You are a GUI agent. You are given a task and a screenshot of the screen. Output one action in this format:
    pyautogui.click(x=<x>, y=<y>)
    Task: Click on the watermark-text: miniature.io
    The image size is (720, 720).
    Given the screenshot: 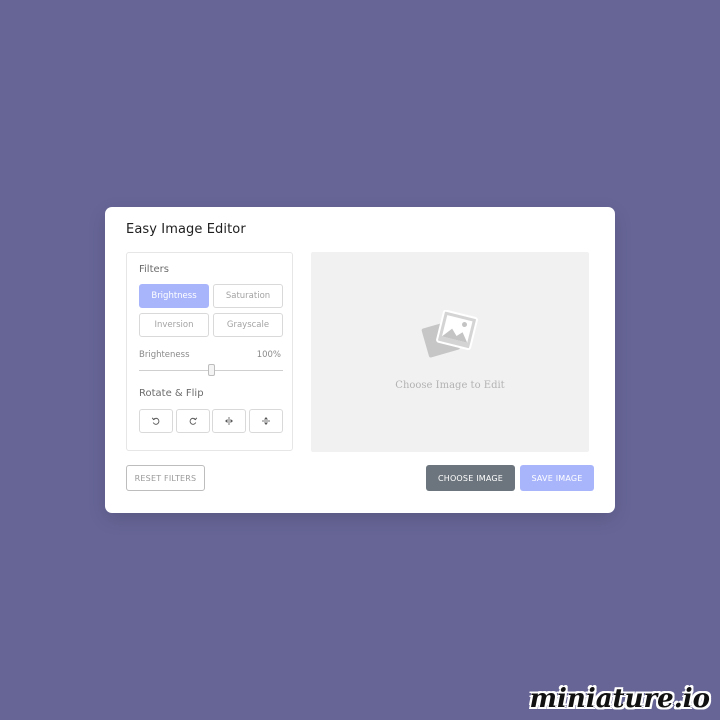 What is the action you would take?
    pyautogui.click(x=619, y=699)
    